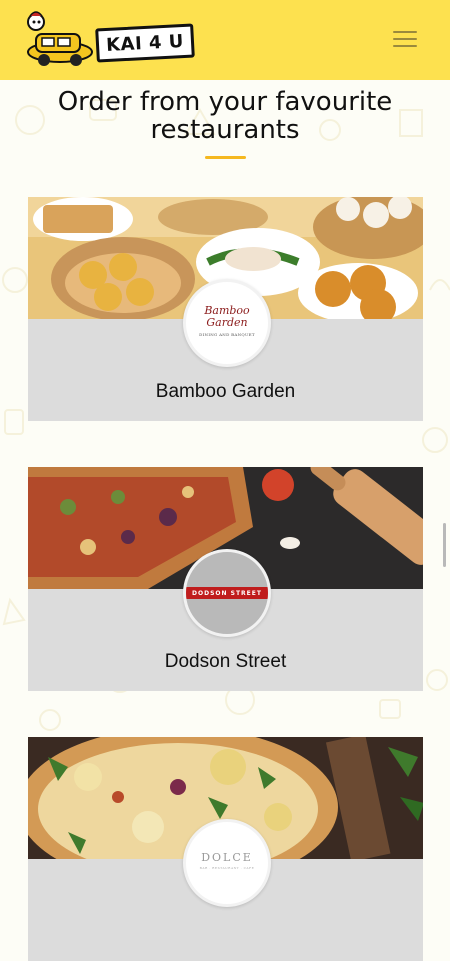 The width and height of the screenshot is (450, 961). Describe the element at coordinates (225, 116) in the screenshot. I see `page-title: Order from your favourite restaurants` at that location.